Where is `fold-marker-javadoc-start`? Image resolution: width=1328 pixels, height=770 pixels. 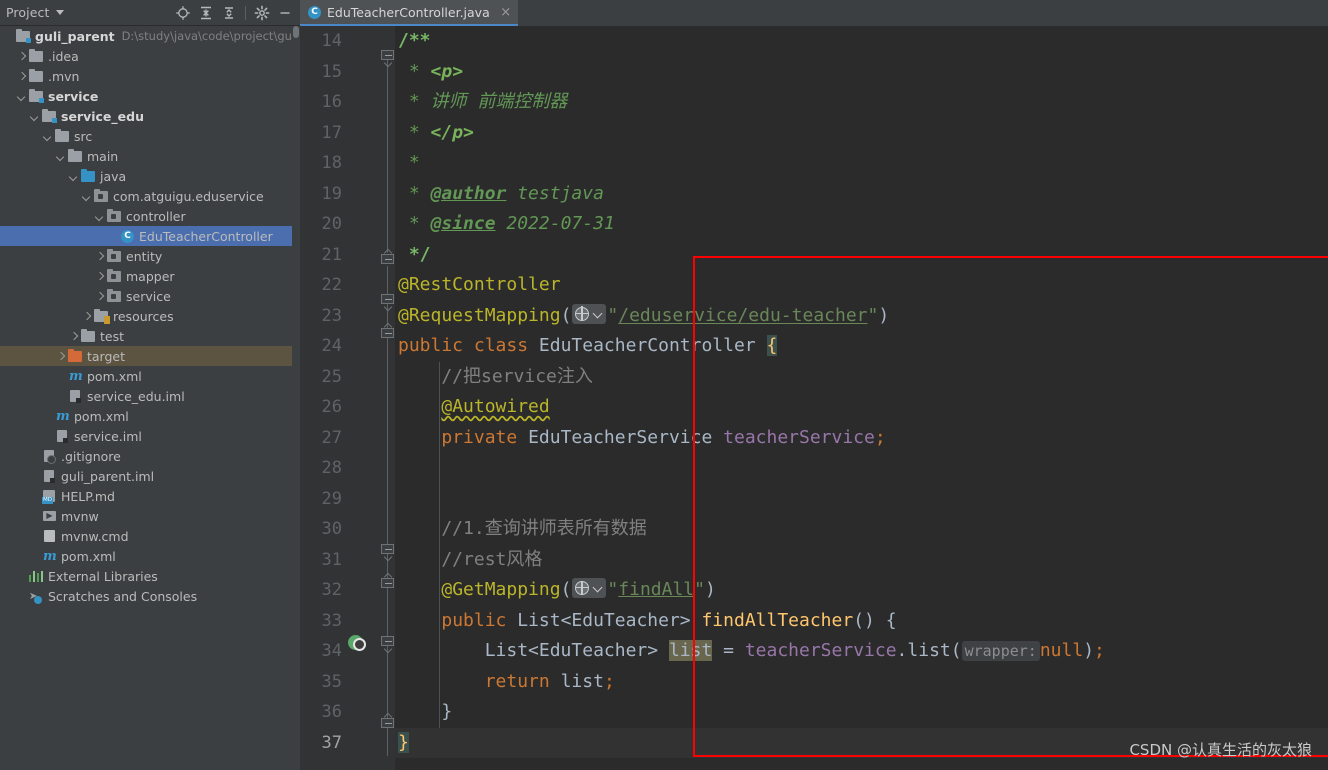 fold-marker-javadoc-start is located at coordinates (387, 59).